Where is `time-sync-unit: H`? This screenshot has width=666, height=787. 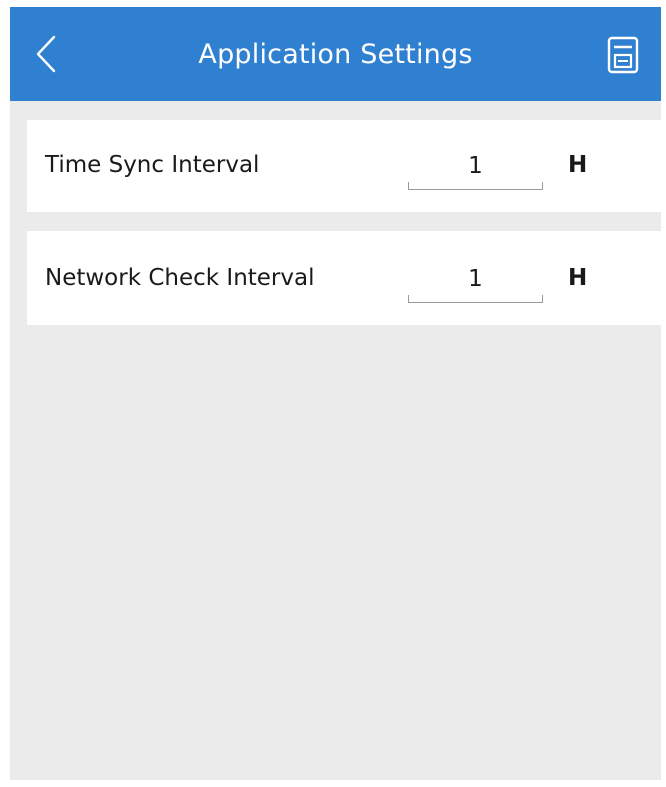
time-sync-unit: H is located at coordinates (578, 165).